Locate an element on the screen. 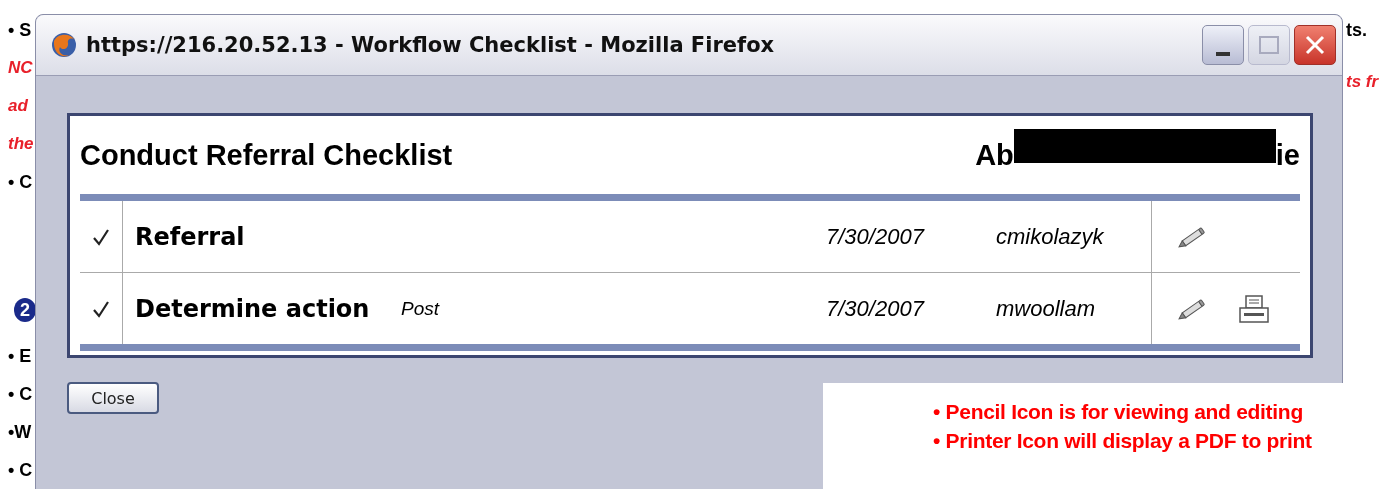 The image size is (1386, 489). checklist-heading: Conduct Referral Checklist is located at coordinates (266, 155).